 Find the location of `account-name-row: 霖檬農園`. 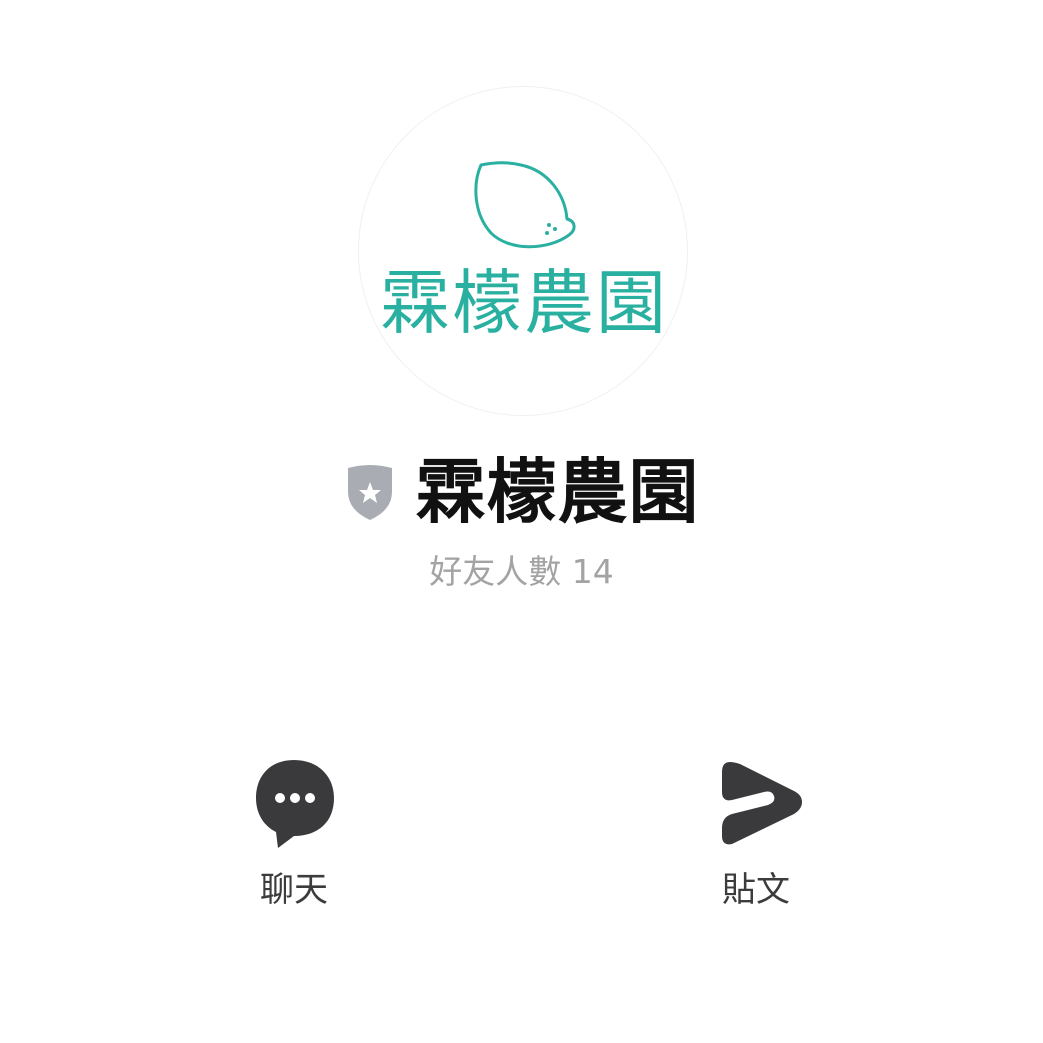

account-name-row: 霖檬農園 is located at coordinates (521, 492).